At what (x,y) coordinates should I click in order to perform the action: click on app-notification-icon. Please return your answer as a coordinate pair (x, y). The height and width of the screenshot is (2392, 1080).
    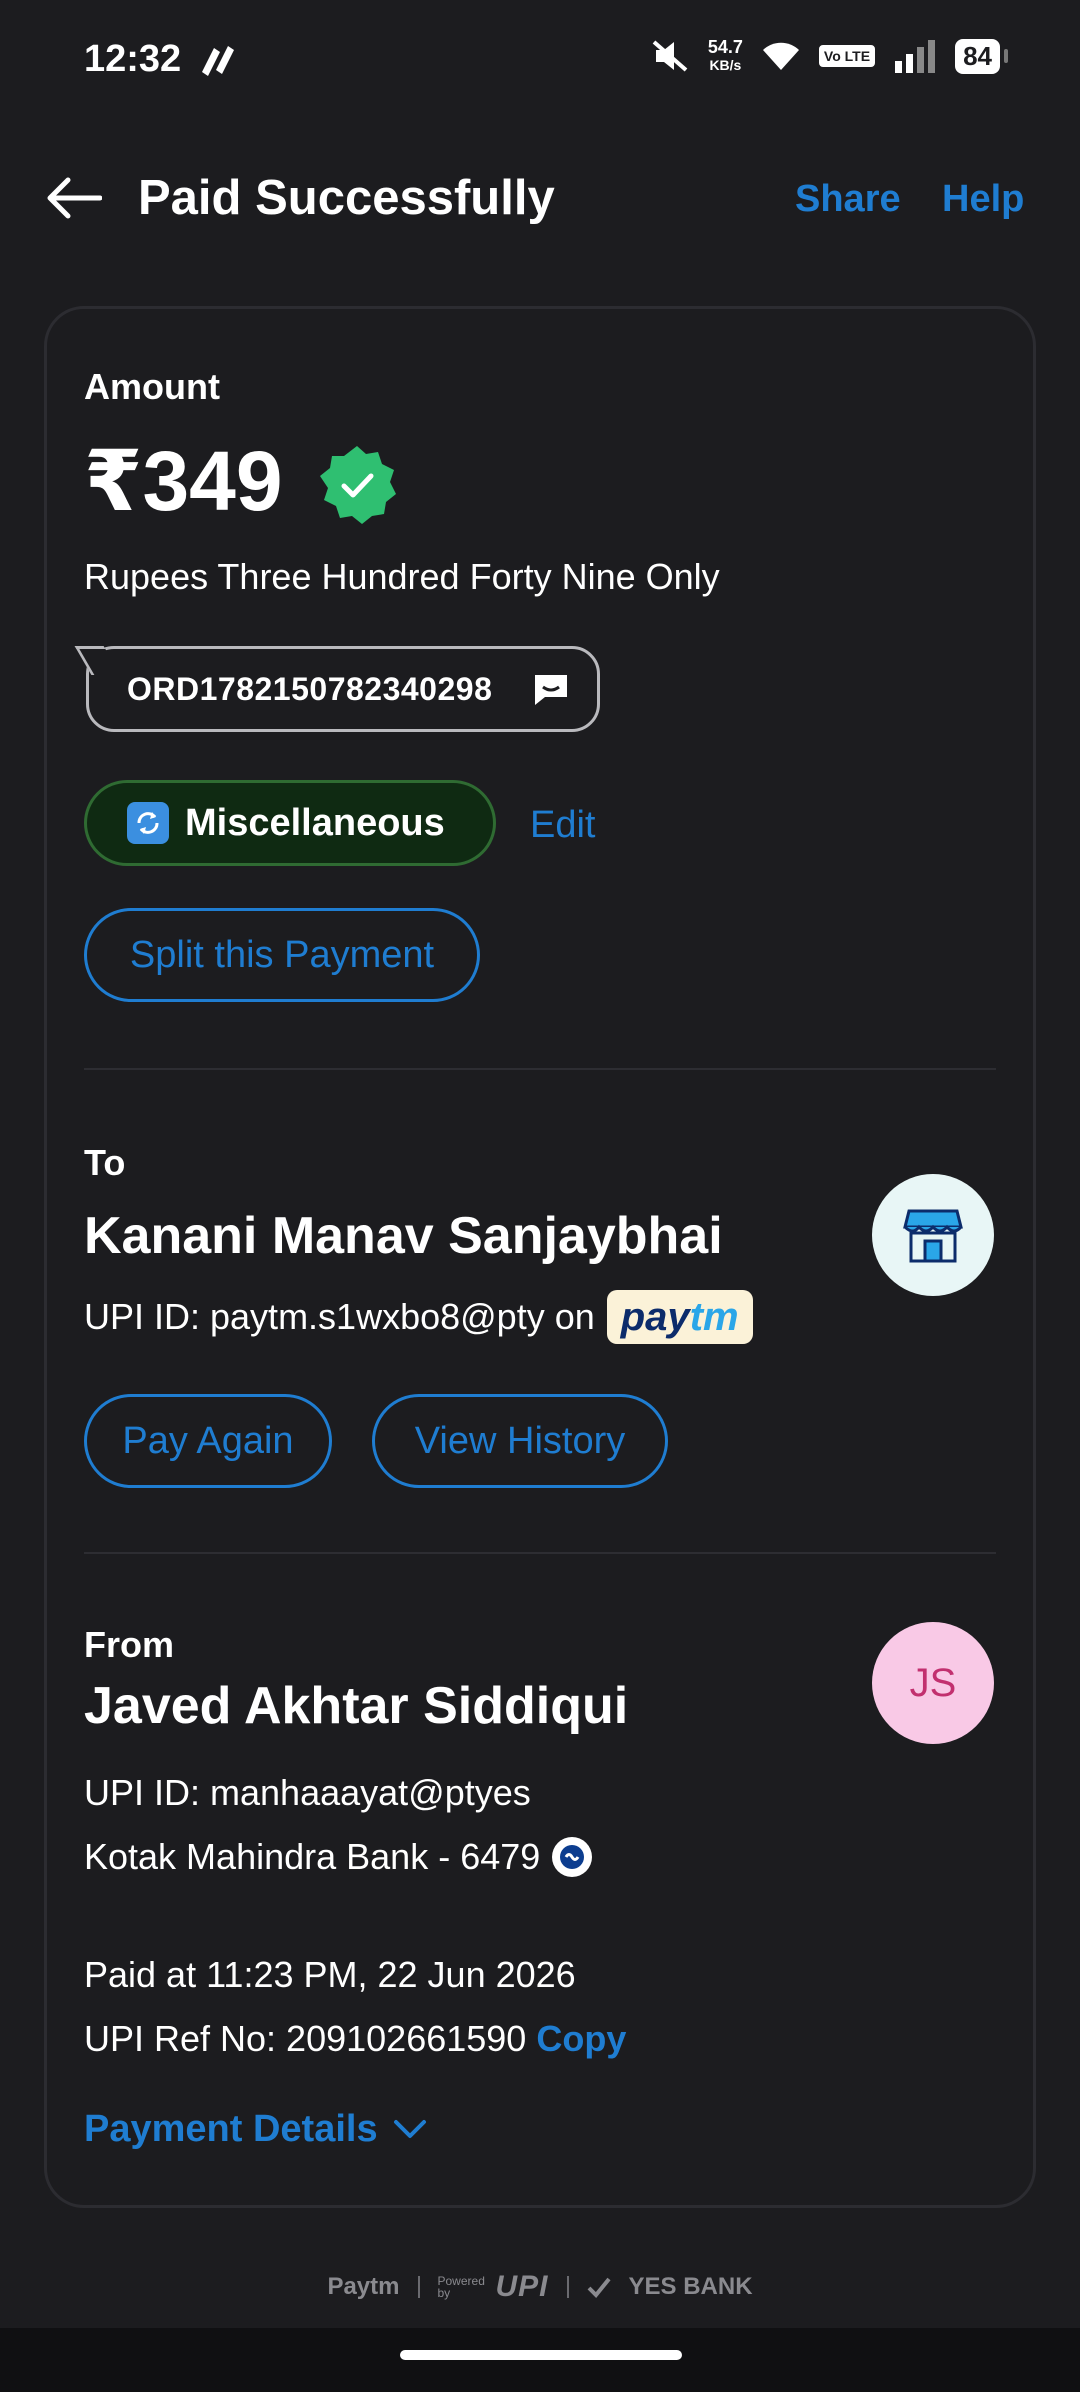
    Looking at the image, I should click on (218, 61).